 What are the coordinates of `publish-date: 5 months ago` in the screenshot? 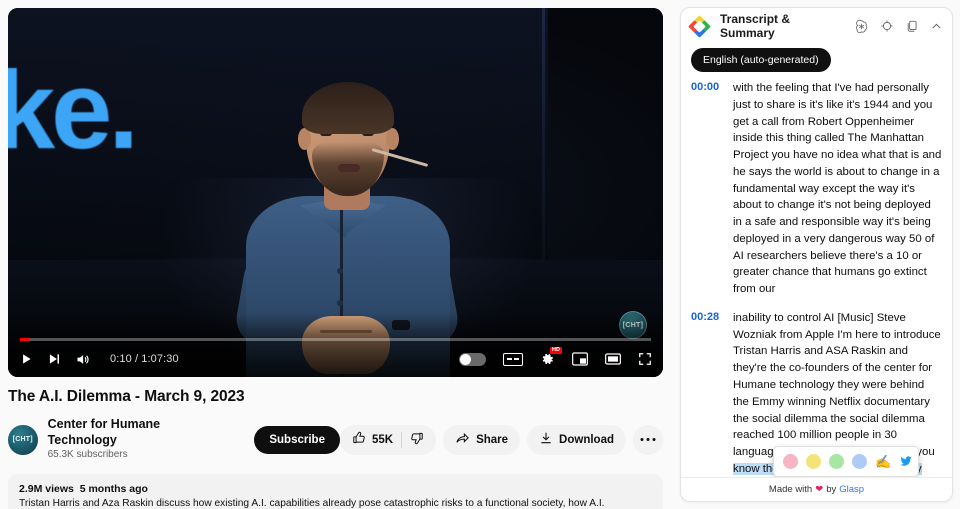 It's located at (113, 489).